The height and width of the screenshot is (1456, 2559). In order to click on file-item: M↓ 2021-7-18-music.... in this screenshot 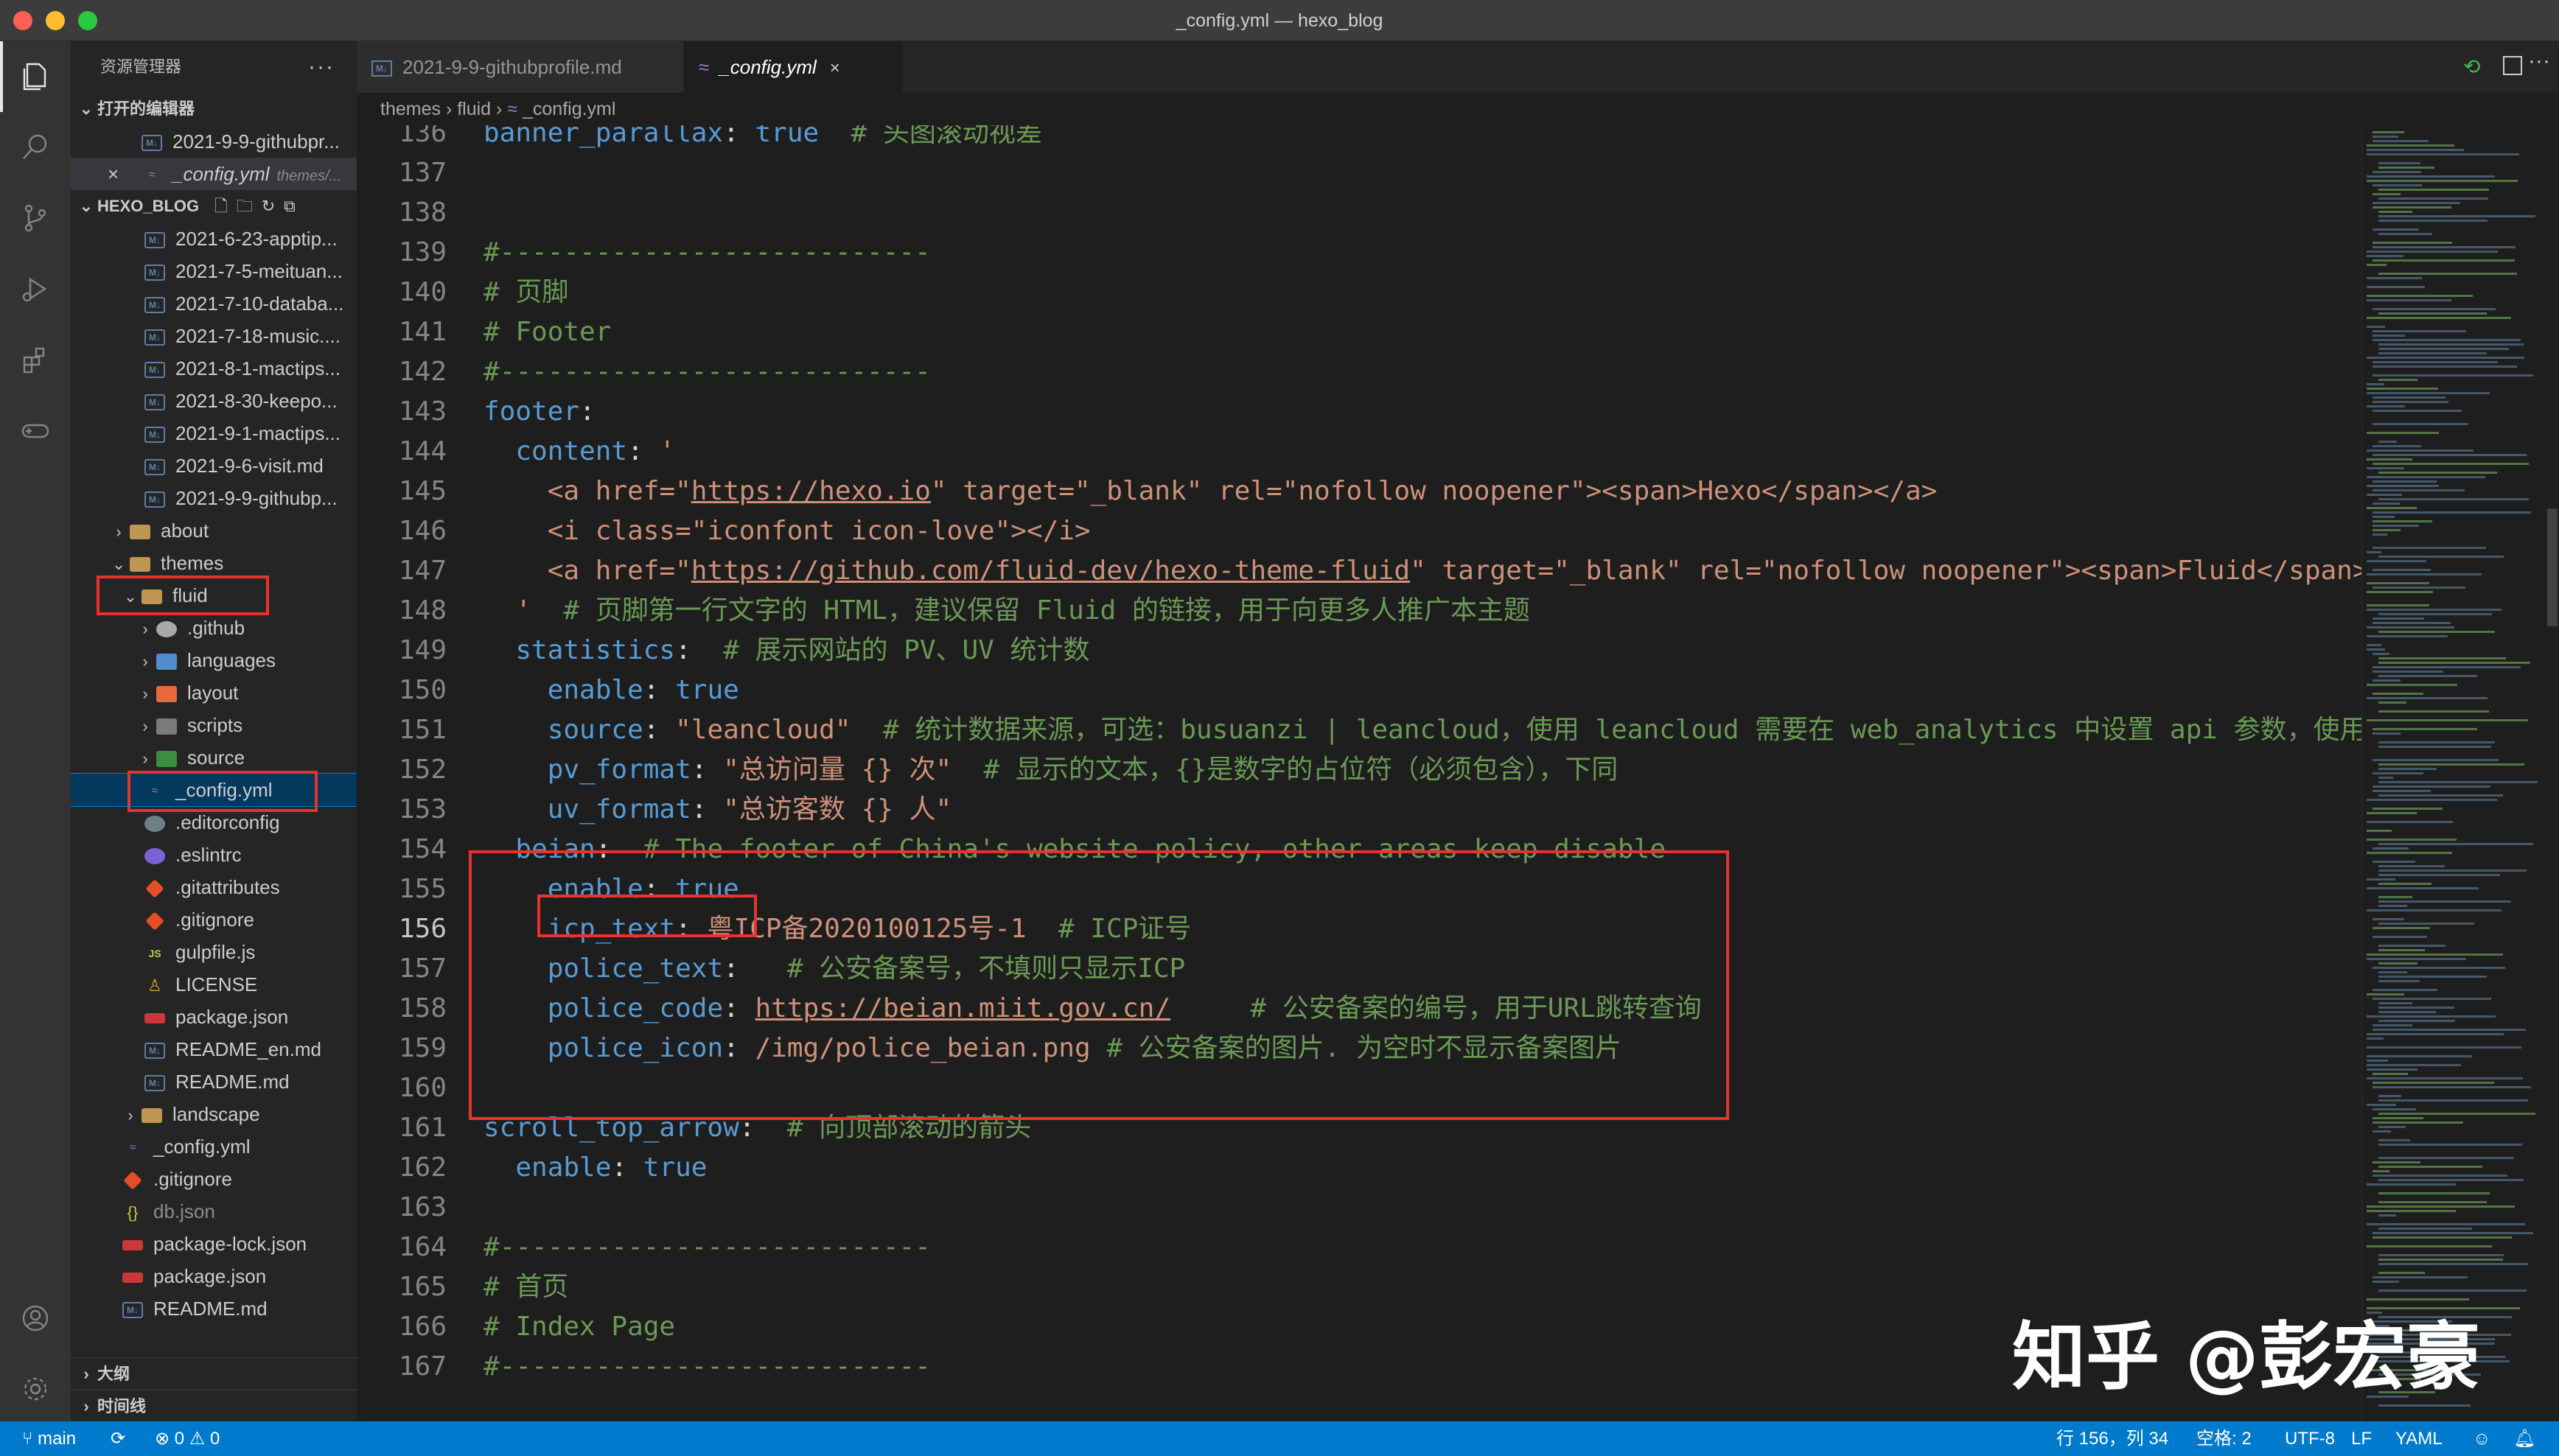, I will do `click(214, 336)`.